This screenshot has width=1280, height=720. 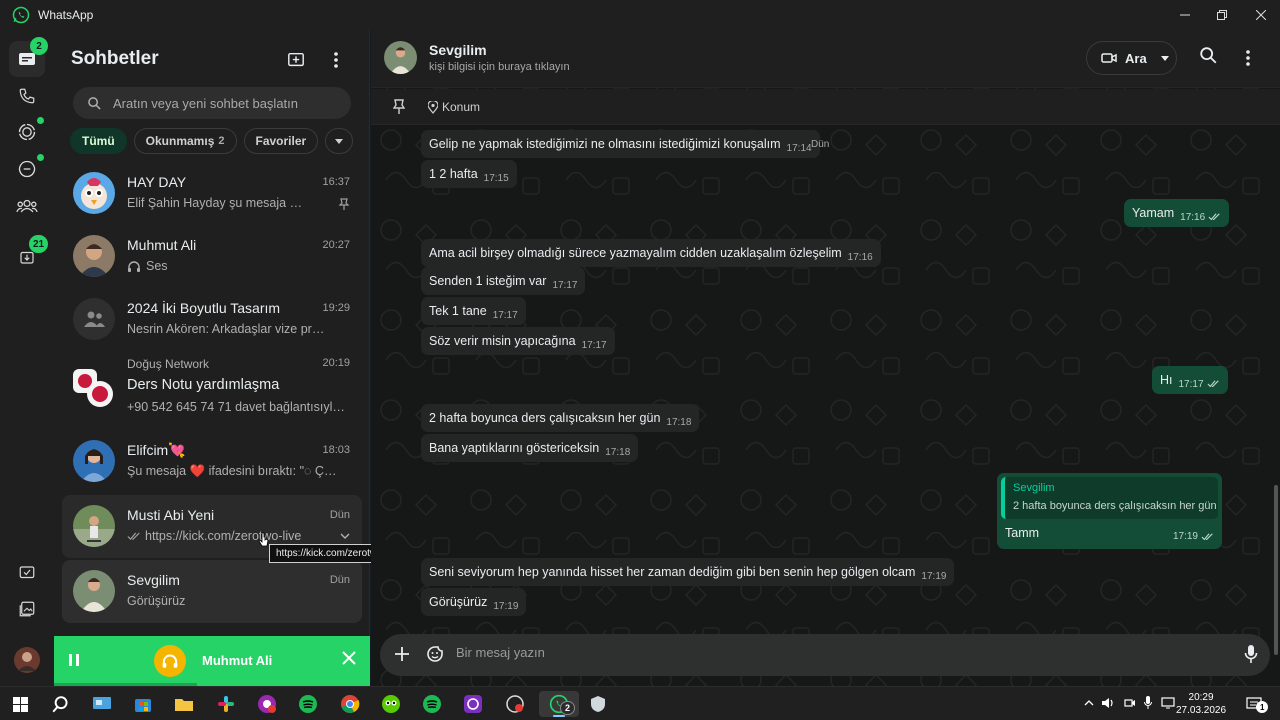 I want to click on message-bubble: Söz verir misin yapıcağına 17:17, so click(x=518, y=341).